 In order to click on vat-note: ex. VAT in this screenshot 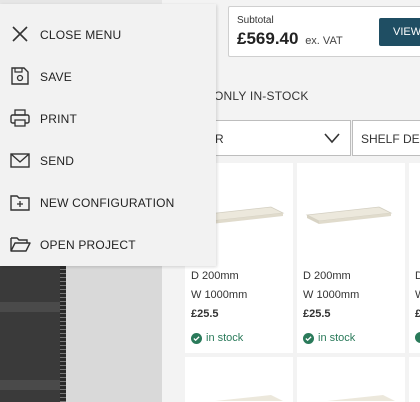, I will do `click(324, 41)`.